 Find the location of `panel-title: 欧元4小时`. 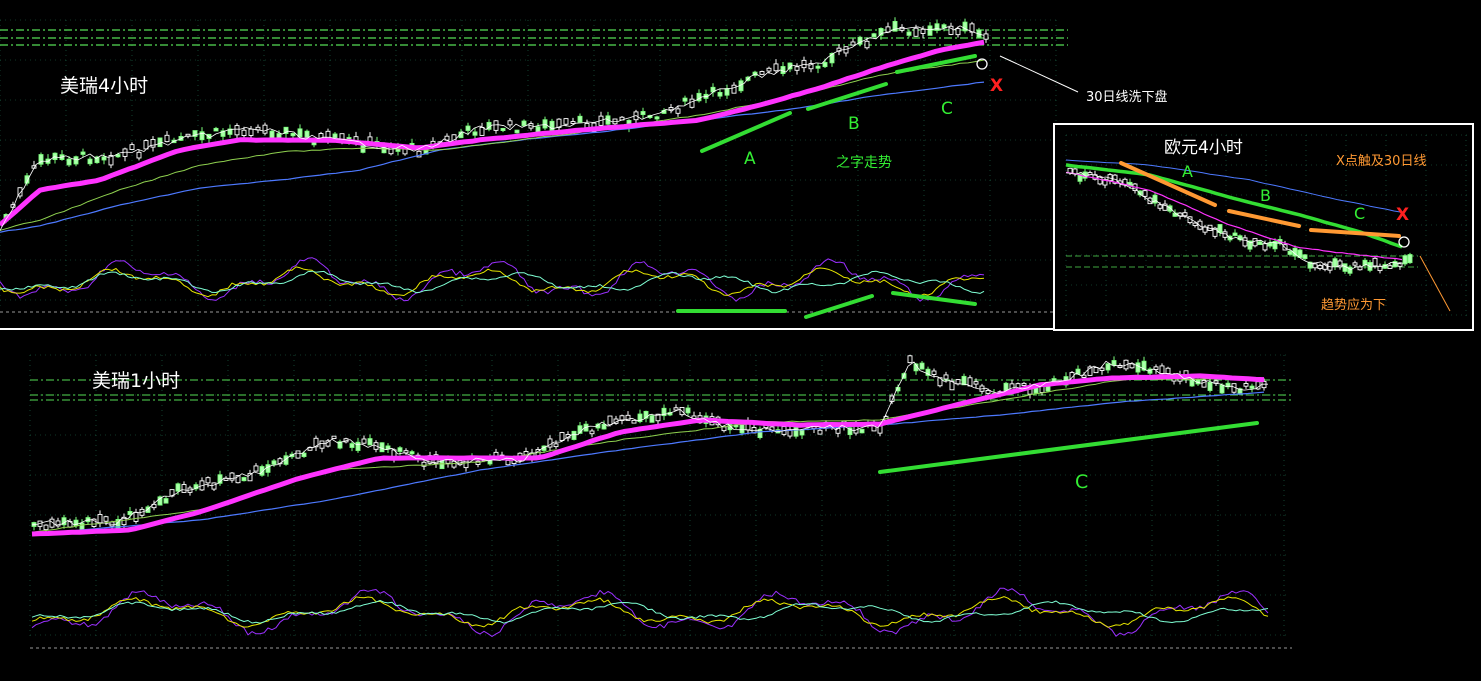

panel-title: 欧元4小时 is located at coordinates (1203, 148).